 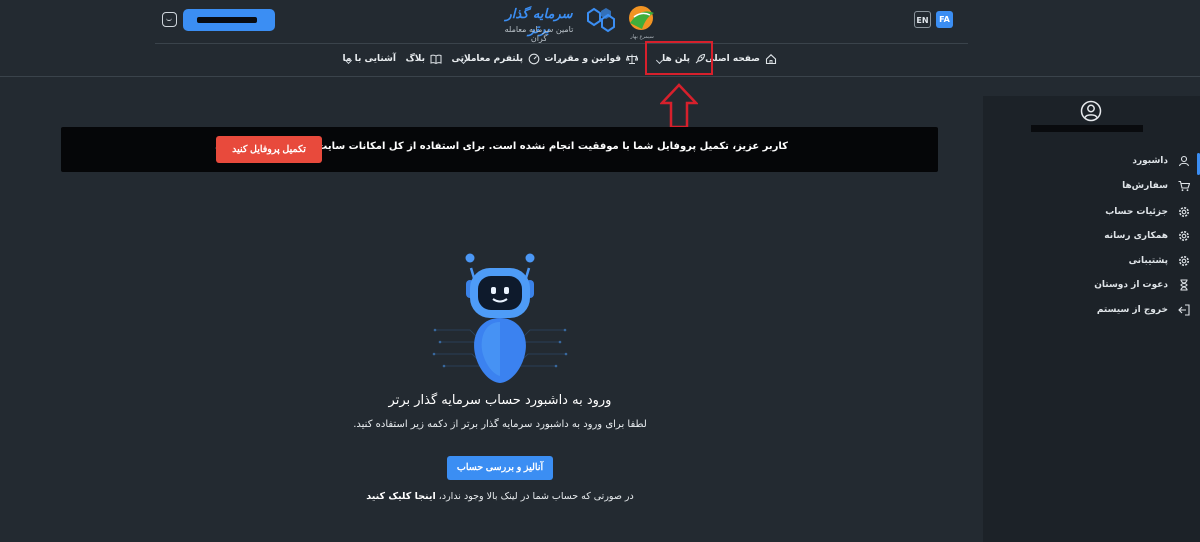 What do you see at coordinates (1090, 285) in the screenshot?
I see `sidebar-item-invite-friends: دعوت از دوستان` at bounding box center [1090, 285].